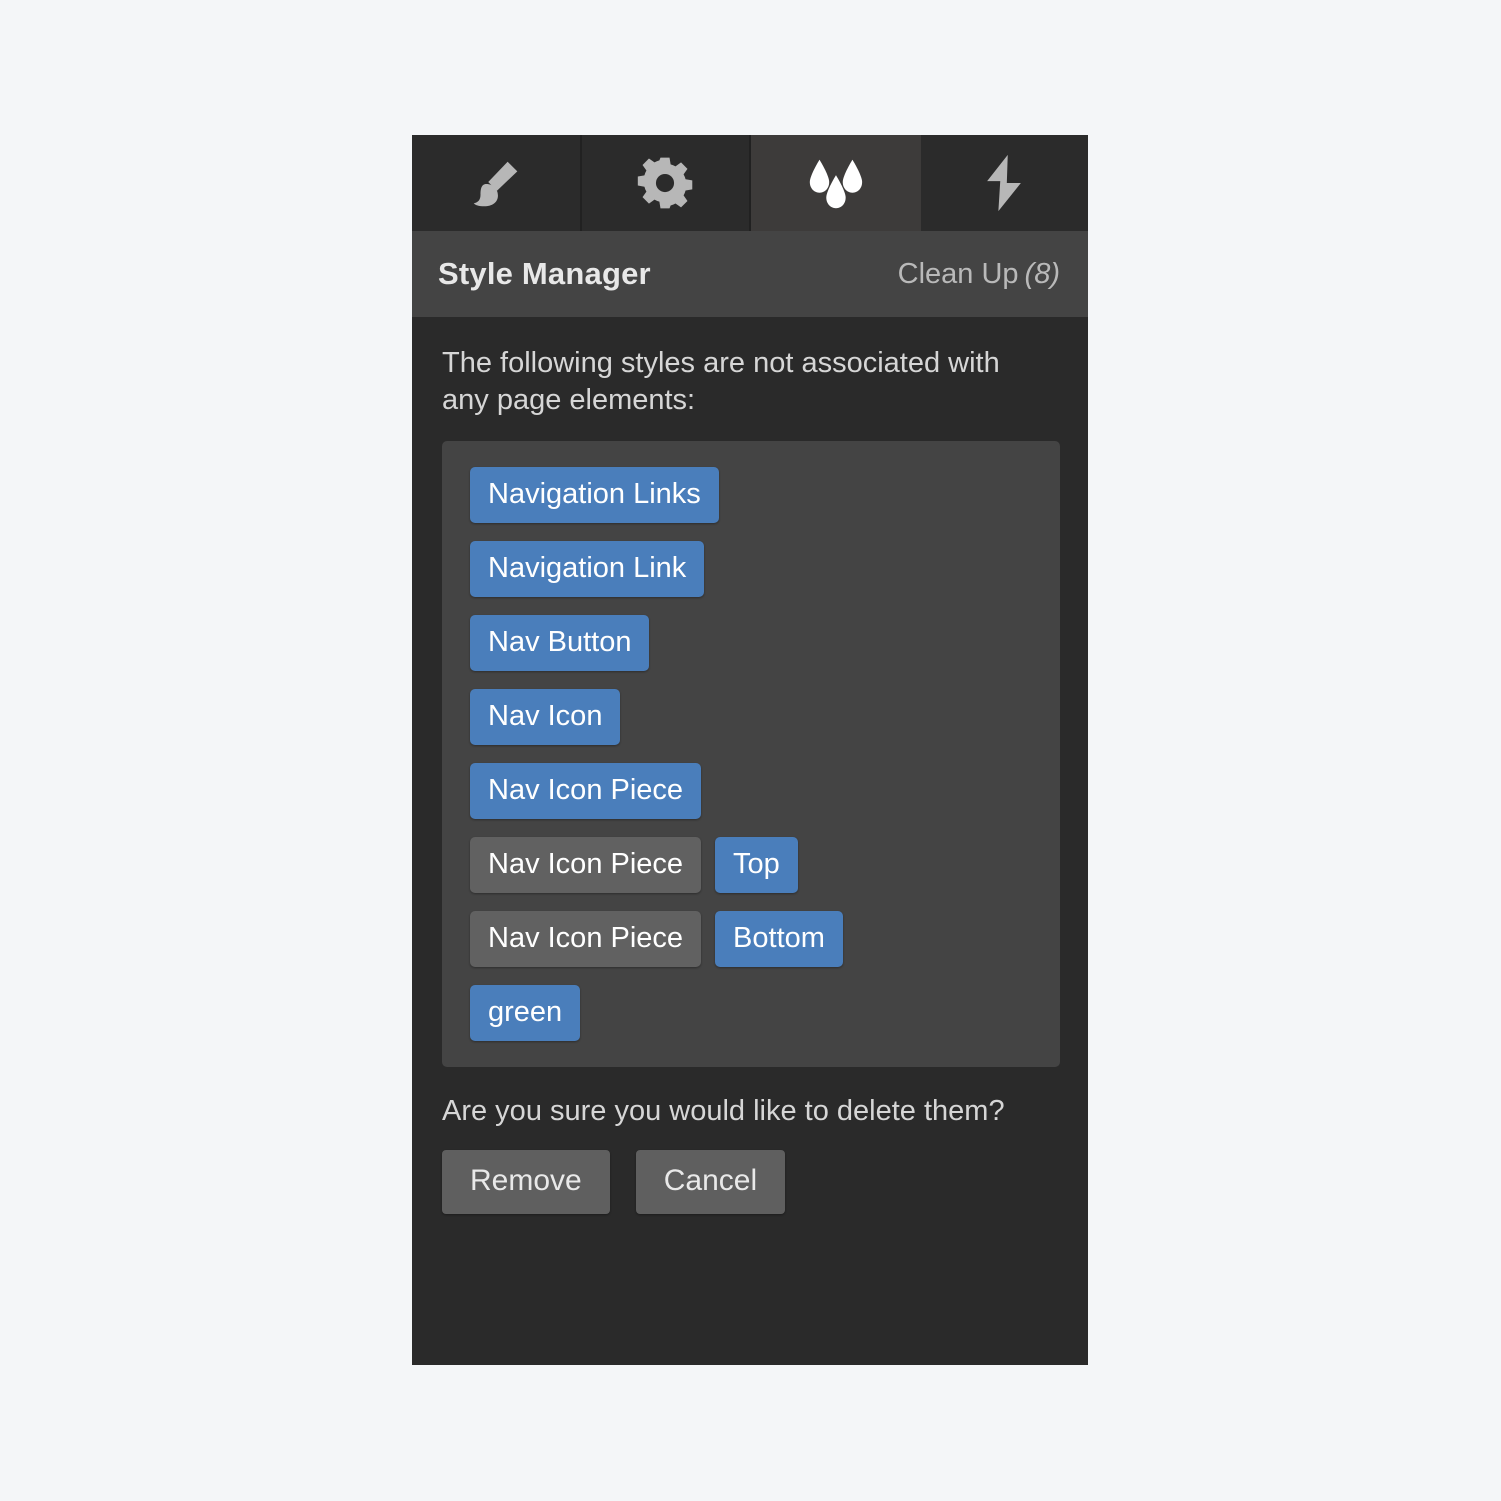  I want to click on tab-styles, so click(836, 183).